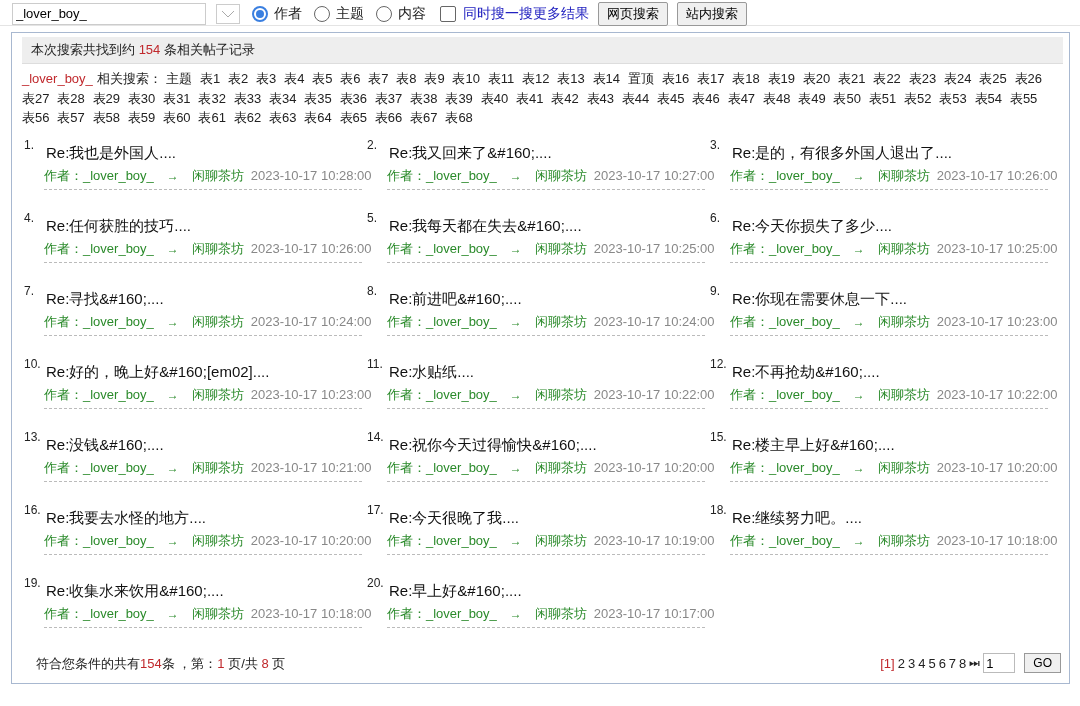 The image size is (1080, 706). Describe the element at coordinates (378, 78) in the screenshot. I see `related-tag-link: 表7` at that location.